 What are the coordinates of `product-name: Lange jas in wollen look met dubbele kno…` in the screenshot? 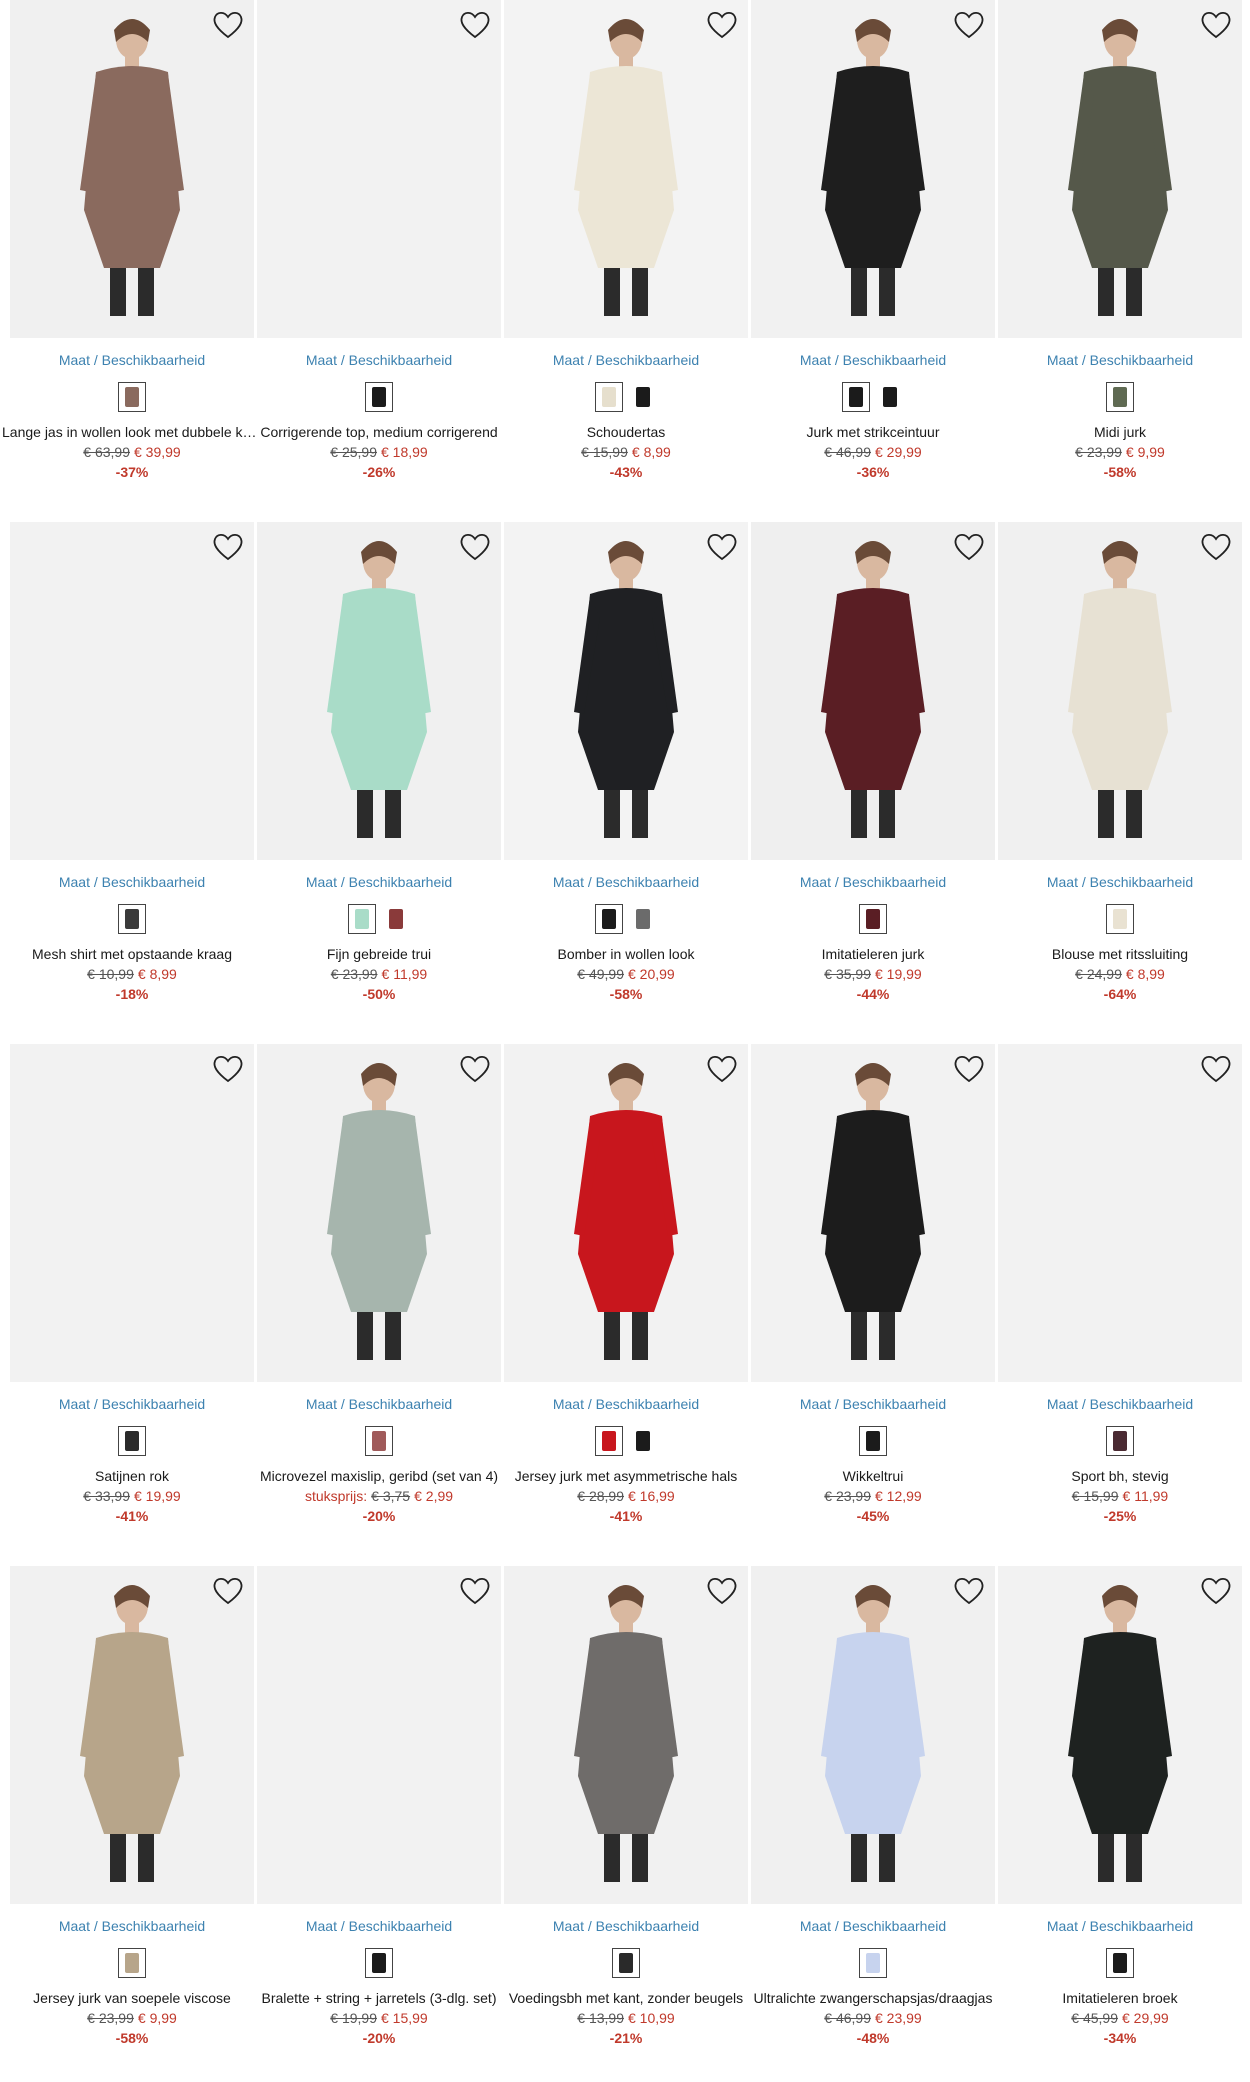 It's located at (132, 432).